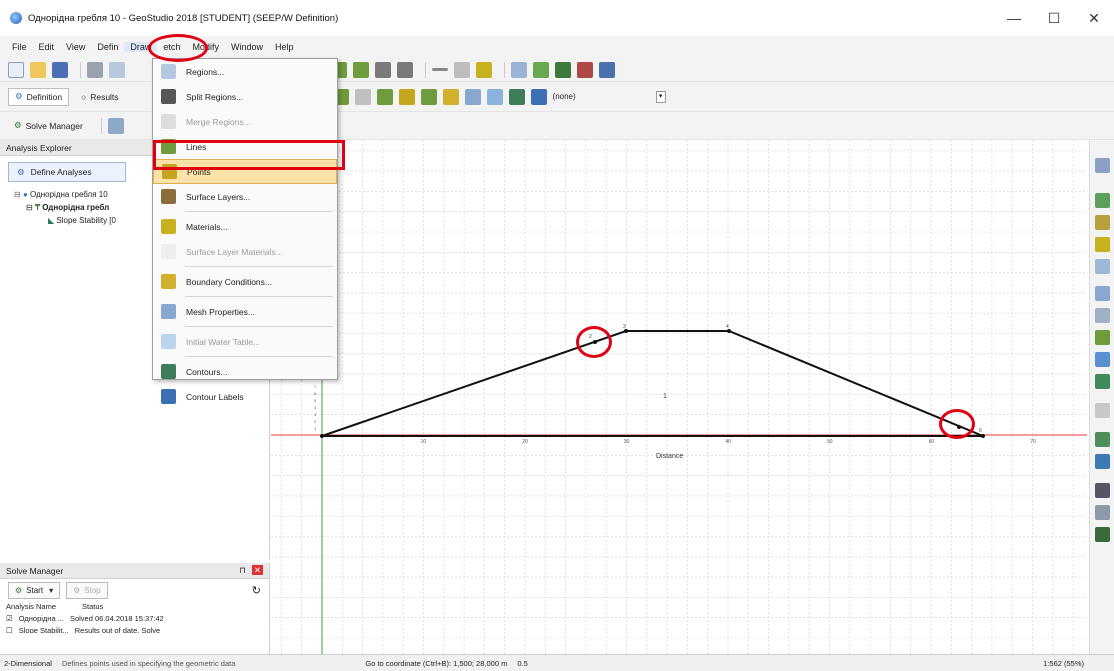 Image resolution: width=1114 pixels, height=671 pixels. What do you see at coordinates (99, 97) in the screenshot?
I see `results-toggle: ○ Results` at bounding box center [99, 97].